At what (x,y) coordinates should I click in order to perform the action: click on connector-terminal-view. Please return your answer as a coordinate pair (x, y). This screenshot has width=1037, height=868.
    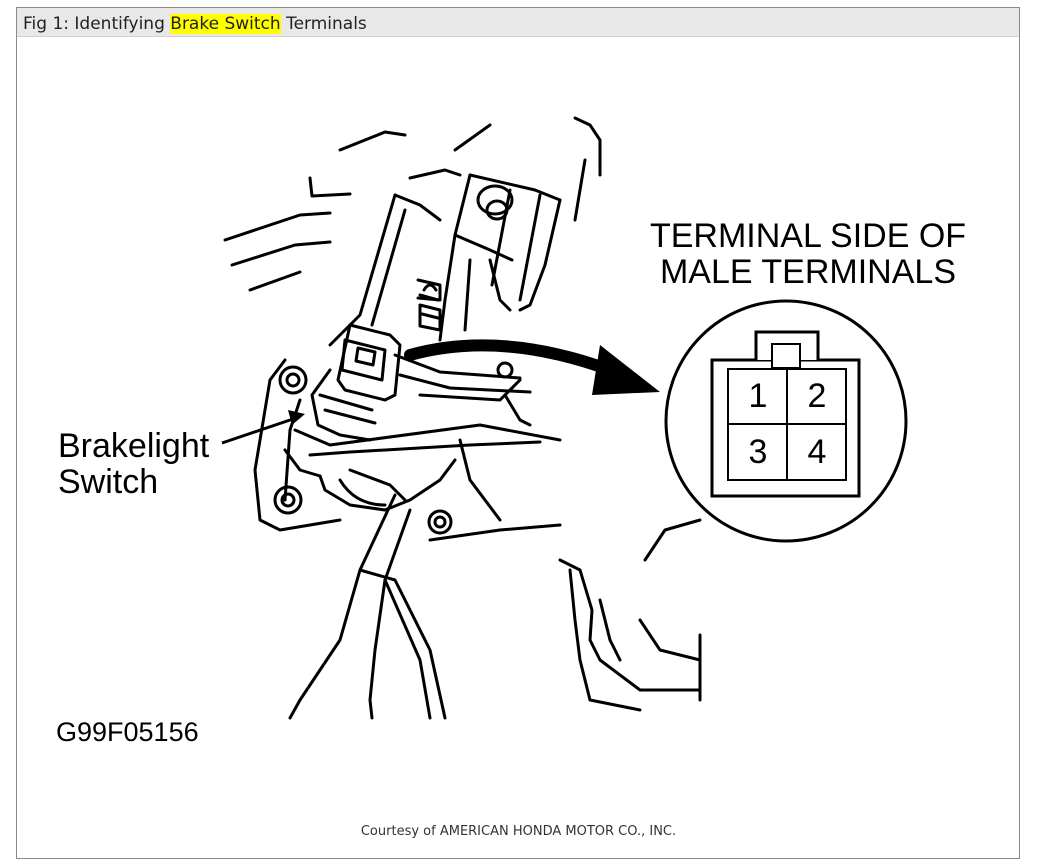
    Looking at the image, I should click on (786, 421).